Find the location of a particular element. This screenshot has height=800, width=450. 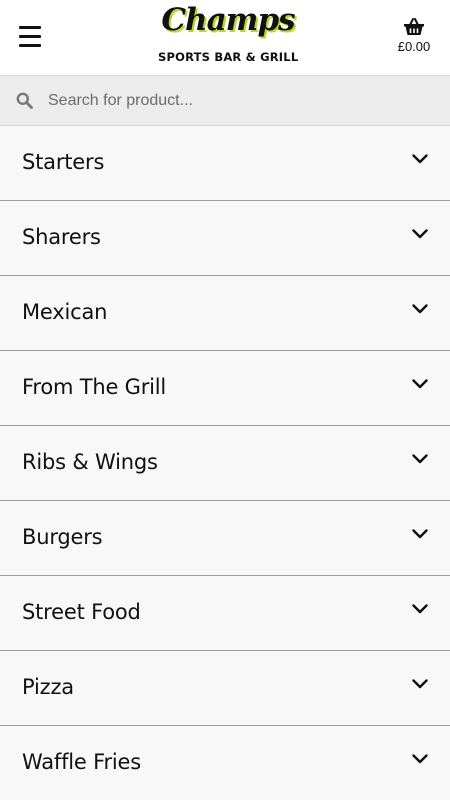

category-label: Pizza is located at coordinates (48, 687).